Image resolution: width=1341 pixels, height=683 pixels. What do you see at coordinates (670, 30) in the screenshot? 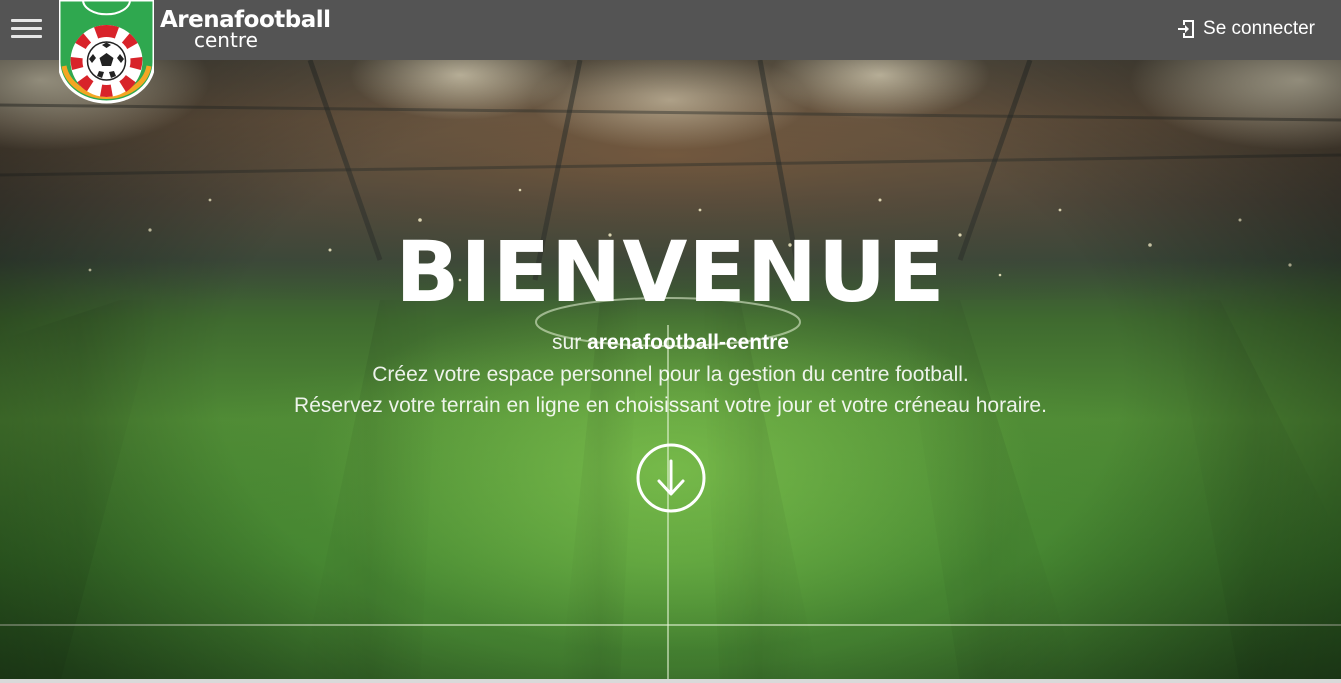
I see `top-navigation-bar: Arenafootball centre Se connecter` at bounding box center [670, 30].